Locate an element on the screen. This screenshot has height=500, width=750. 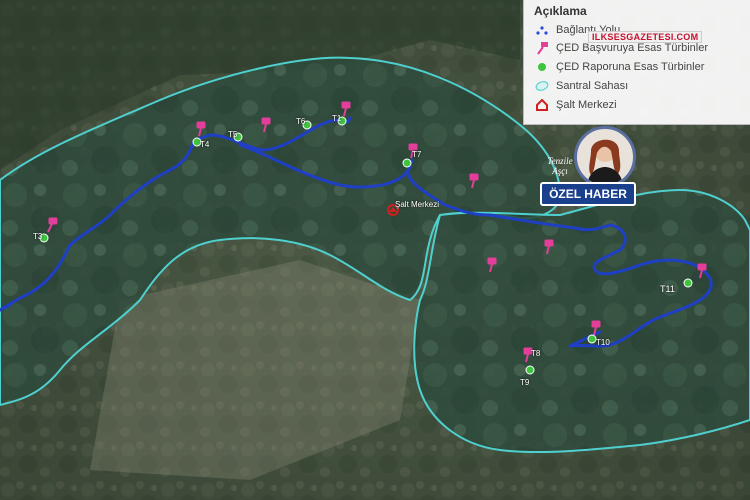
turbine-dot-t11 is located at coordinates (688, 283).